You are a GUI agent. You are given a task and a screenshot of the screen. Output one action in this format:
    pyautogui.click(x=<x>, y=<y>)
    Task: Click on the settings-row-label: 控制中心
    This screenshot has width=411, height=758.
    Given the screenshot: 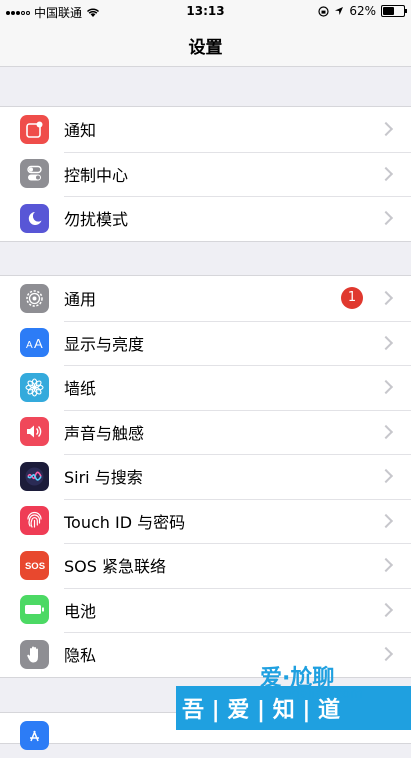 What is the action you would take?
    pyautogui.click(x=96, y=175)
    